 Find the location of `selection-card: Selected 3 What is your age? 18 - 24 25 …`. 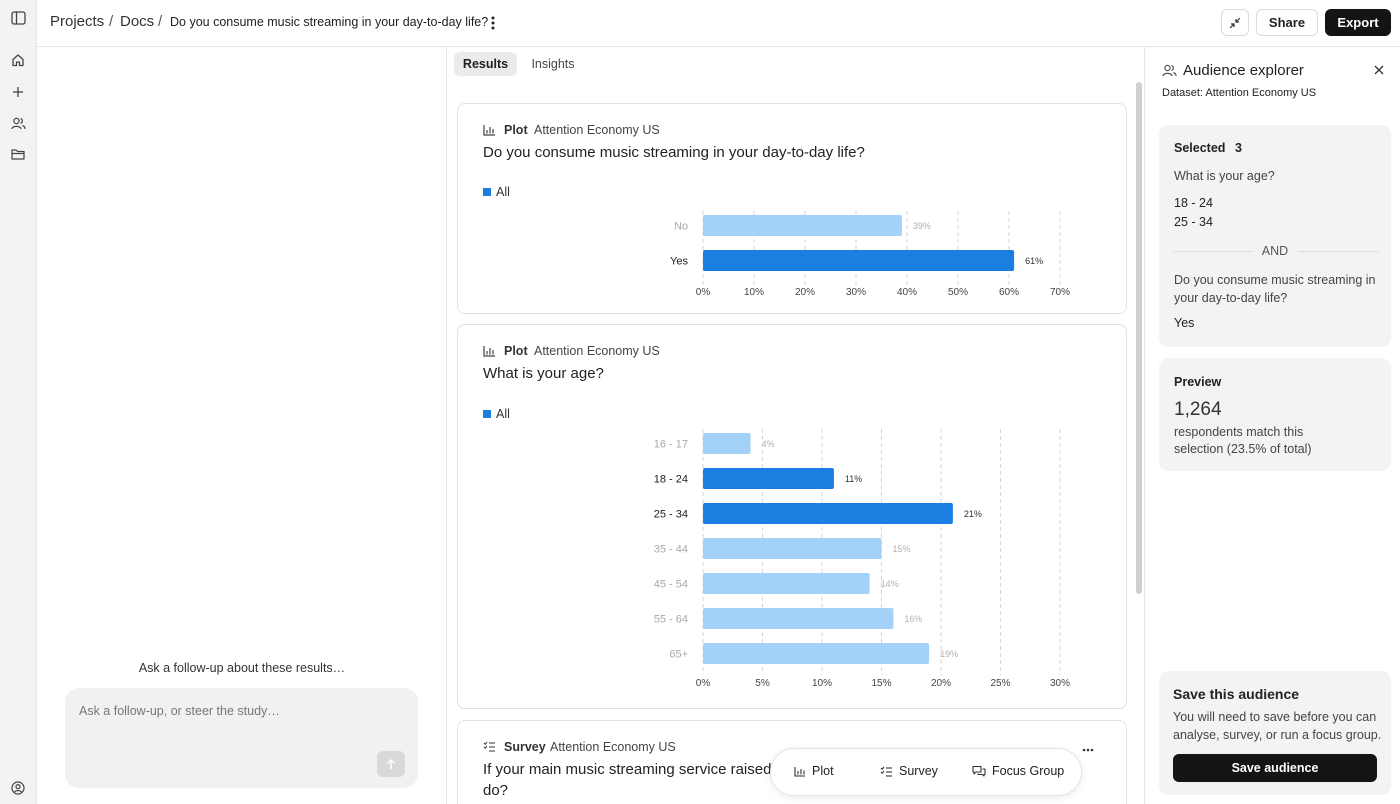

selection-card: Selected 3 What is your age? 18 - 24 25 … is located at coordinates (1275, 236).